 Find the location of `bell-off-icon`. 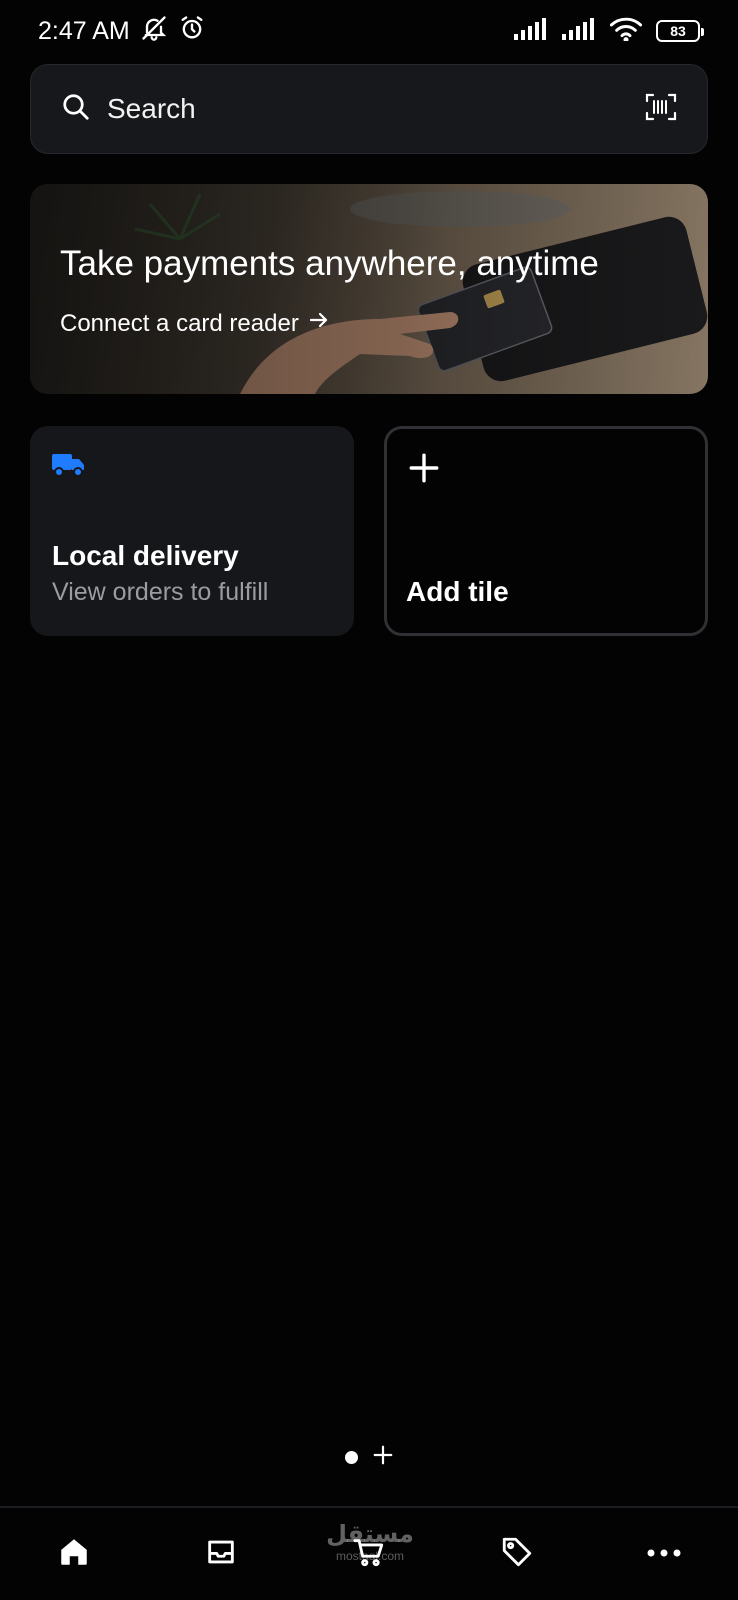

bell-off-icon is located at coordinates (154, 31).